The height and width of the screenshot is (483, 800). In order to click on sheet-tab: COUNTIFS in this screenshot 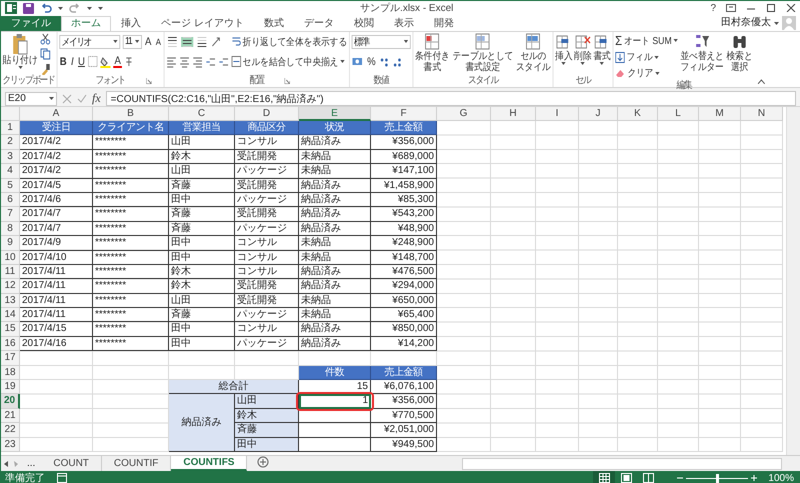, I will do `click(209, 463)`.